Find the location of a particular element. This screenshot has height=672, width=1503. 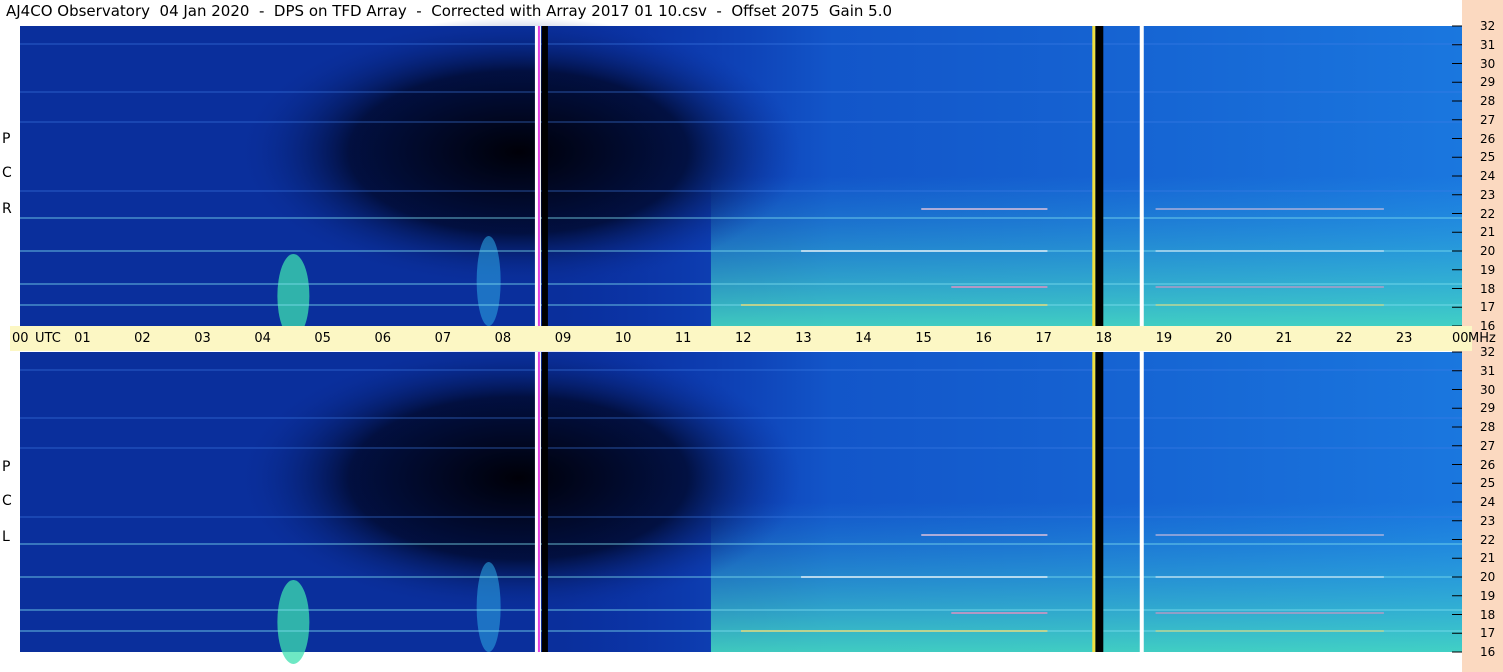

rcp-label-p: R is located at coordinates (7, 209).